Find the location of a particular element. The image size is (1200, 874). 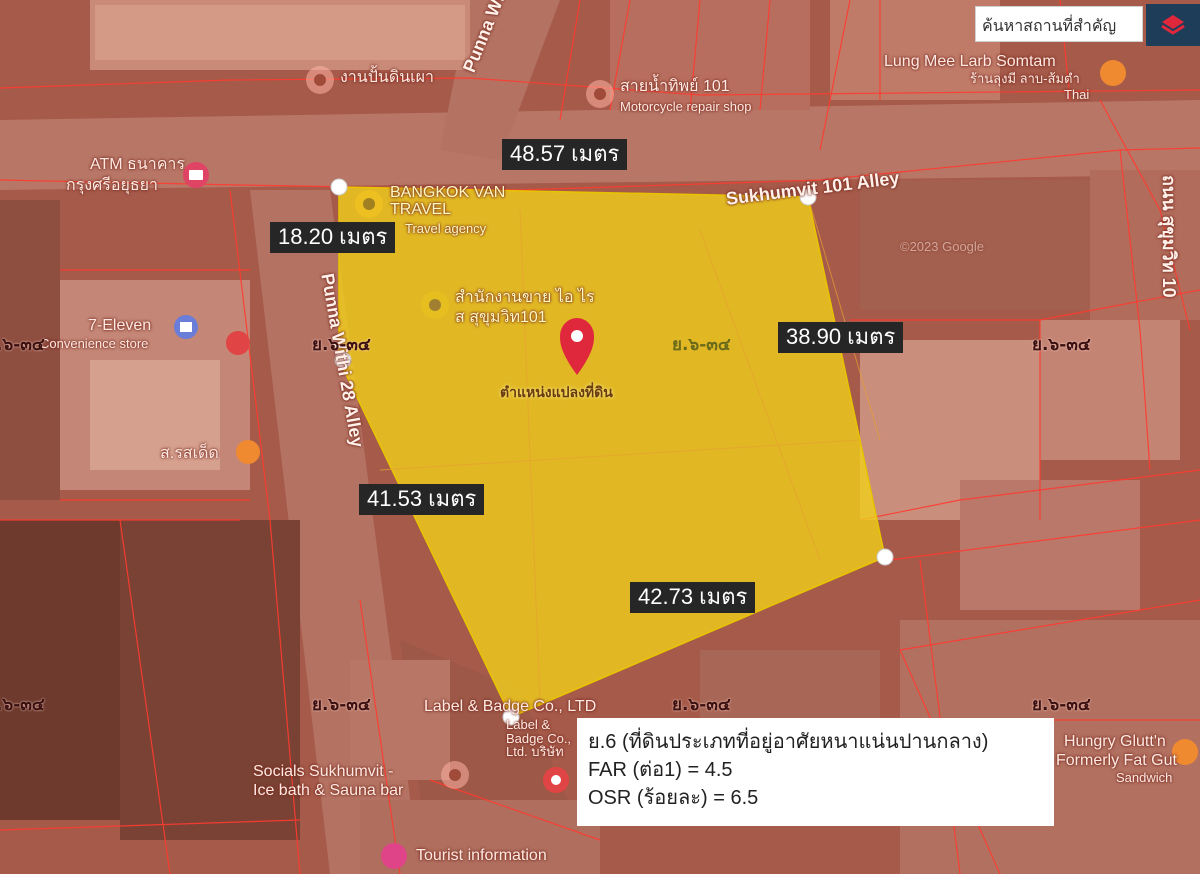

measurement-top: 48.57 เมตร is located at coordinates (565, 155).